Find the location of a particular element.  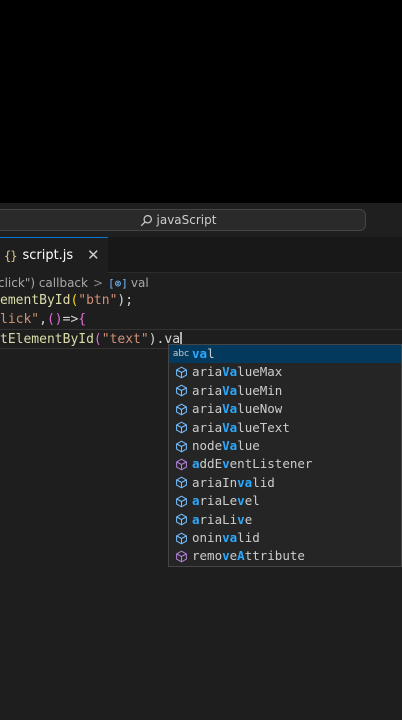

label-part: node is located at coordinates (207, 445).